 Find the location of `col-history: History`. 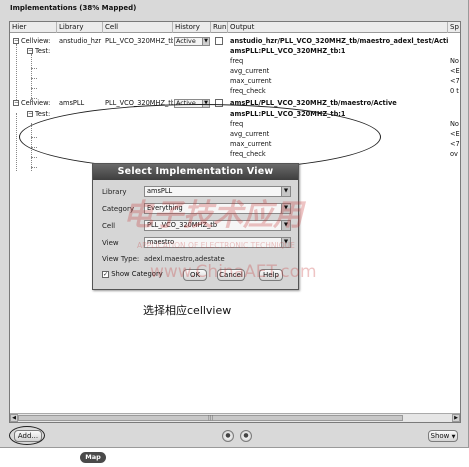

col-history: History is located at coordinates (192, 27).